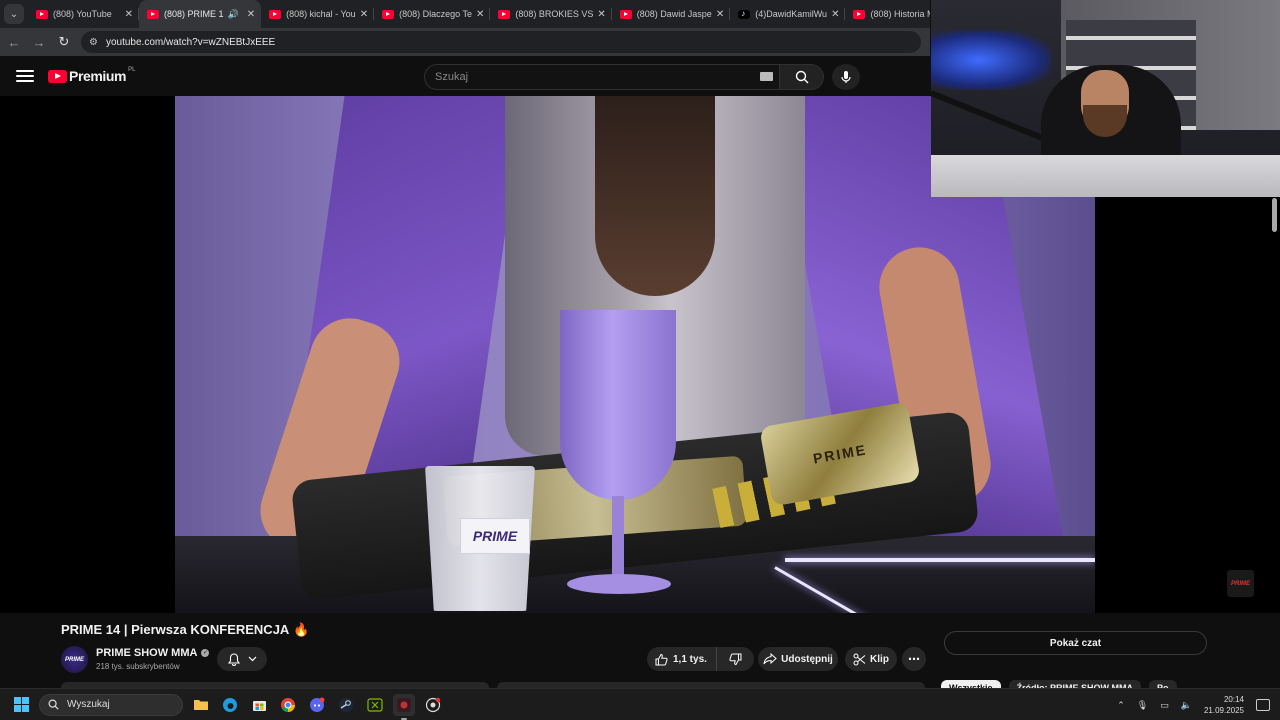  What do you see at coordinates (1224, 705) in the screenshot?
I see `clock: 20:14 21.09.2025` at bounding box center [1224, 705].